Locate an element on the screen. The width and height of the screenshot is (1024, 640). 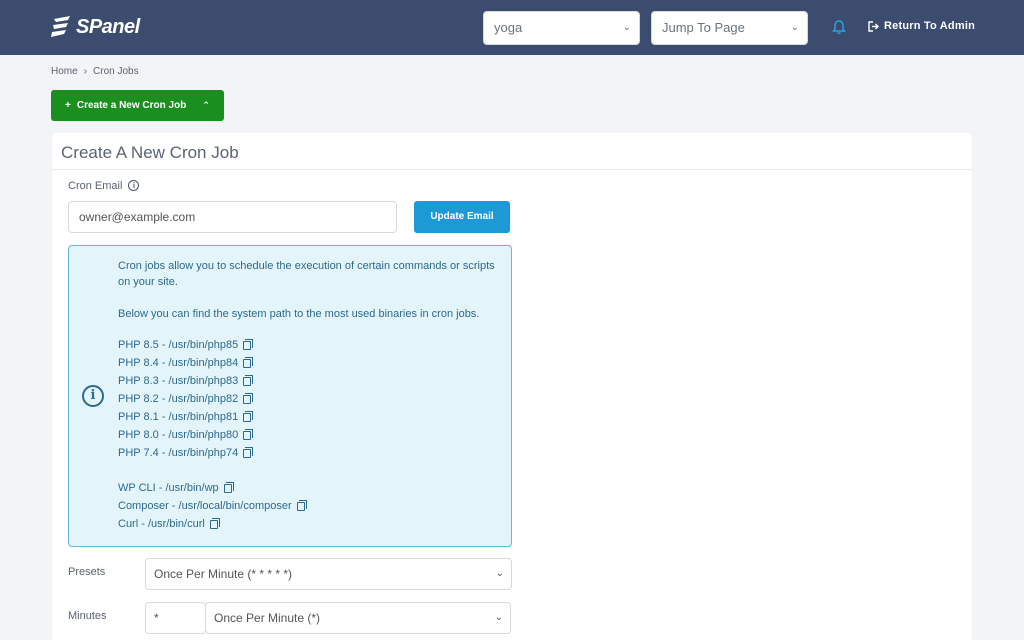
breadcrumb-current: Cron Jobs is located at coordinates (116, 71).